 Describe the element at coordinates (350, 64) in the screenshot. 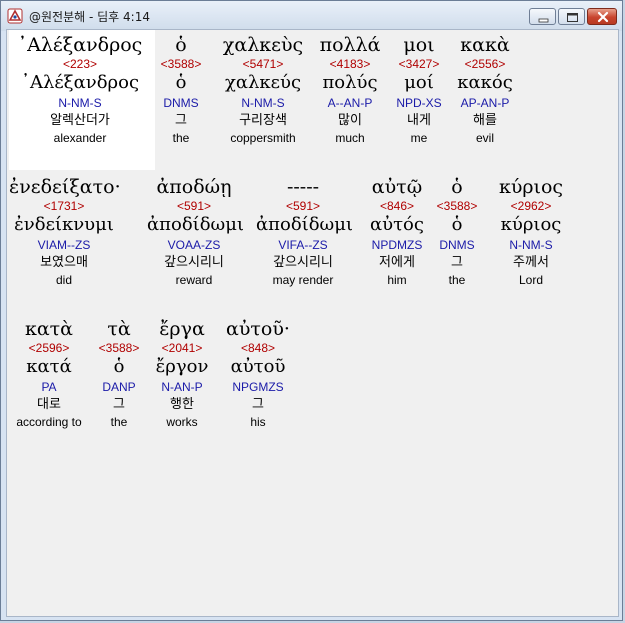

I see `strong-number: <4183>` at that location.